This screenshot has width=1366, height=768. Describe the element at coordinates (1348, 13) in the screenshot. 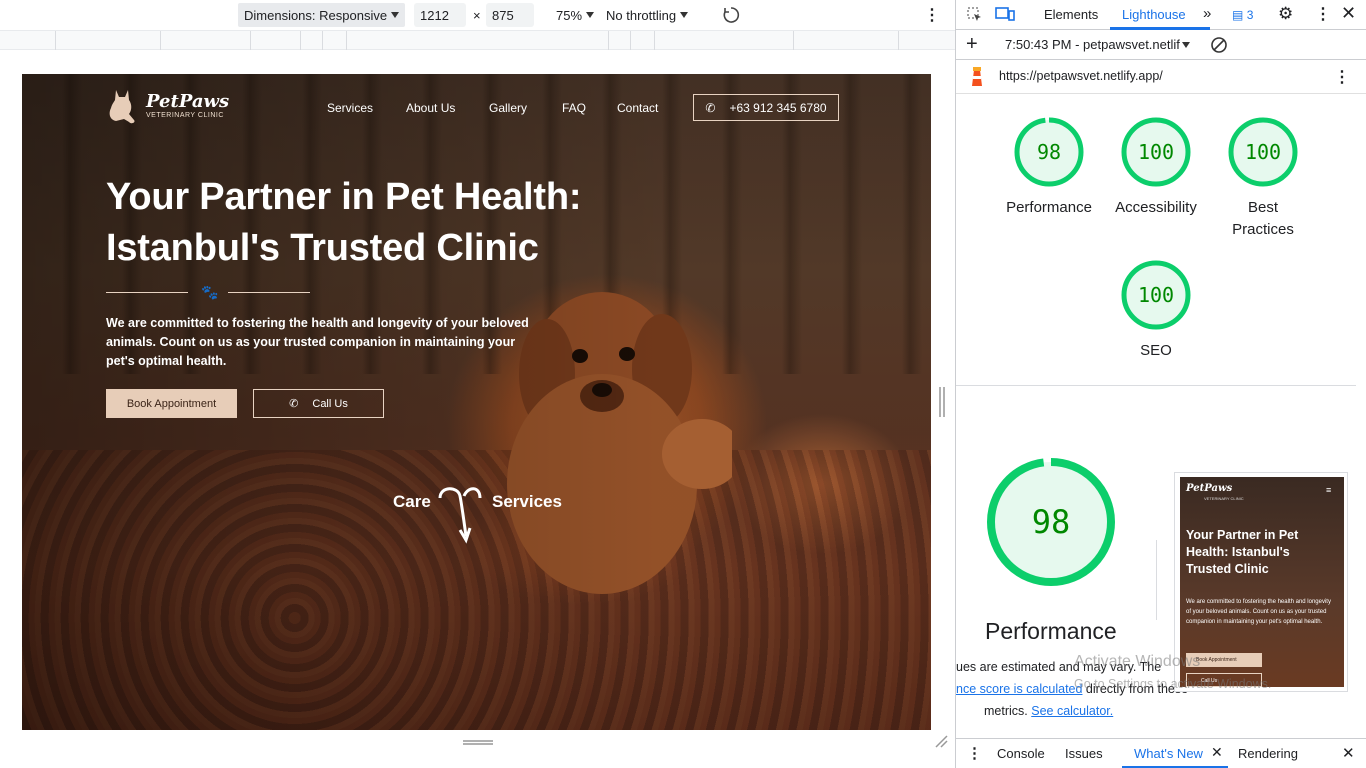

I see `close-icon: ✕` at that location.